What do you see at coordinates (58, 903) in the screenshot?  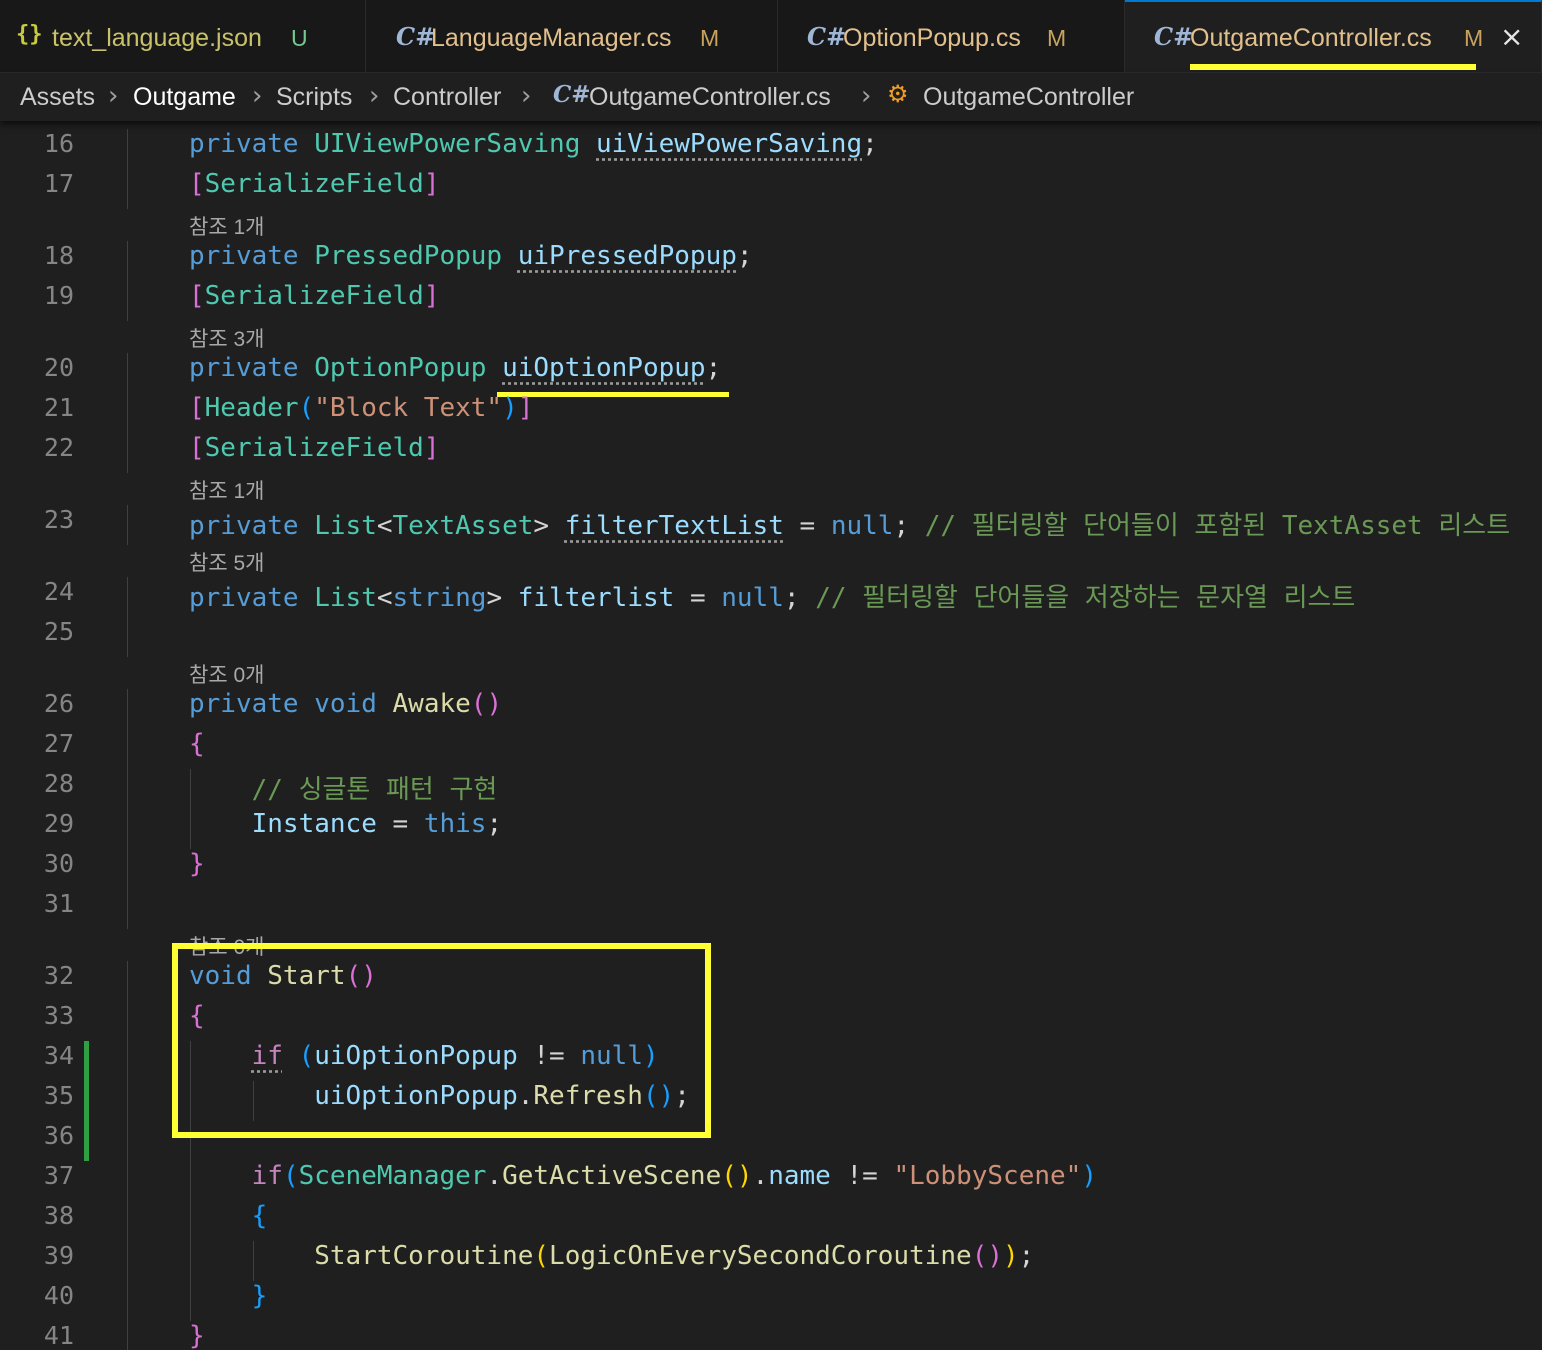 I see `line-number: 31` at bounding box center [58, 903].